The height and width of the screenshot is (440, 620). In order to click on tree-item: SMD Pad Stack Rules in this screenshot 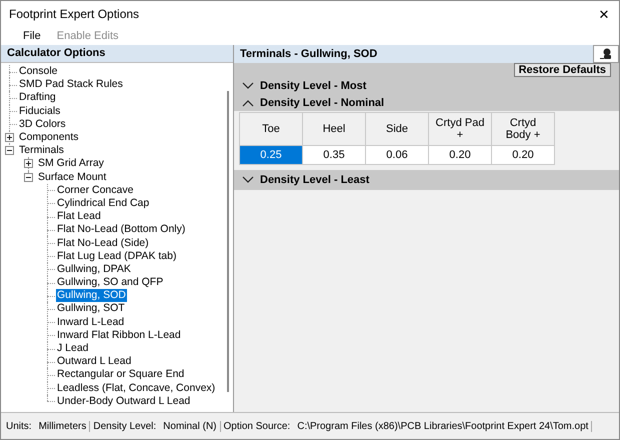, I will do `click(71, 85)`.